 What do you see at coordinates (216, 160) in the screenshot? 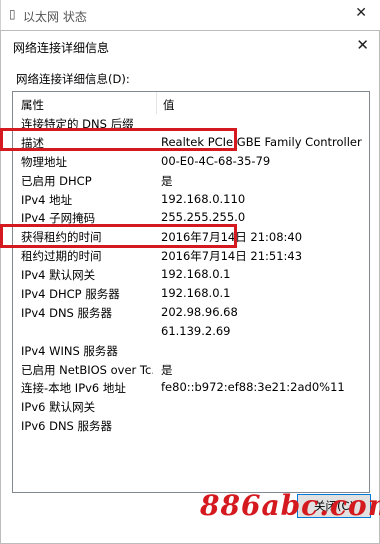
I see `row-value: 00-E0-4C-68-35-79` at bounding box center [216, 160].